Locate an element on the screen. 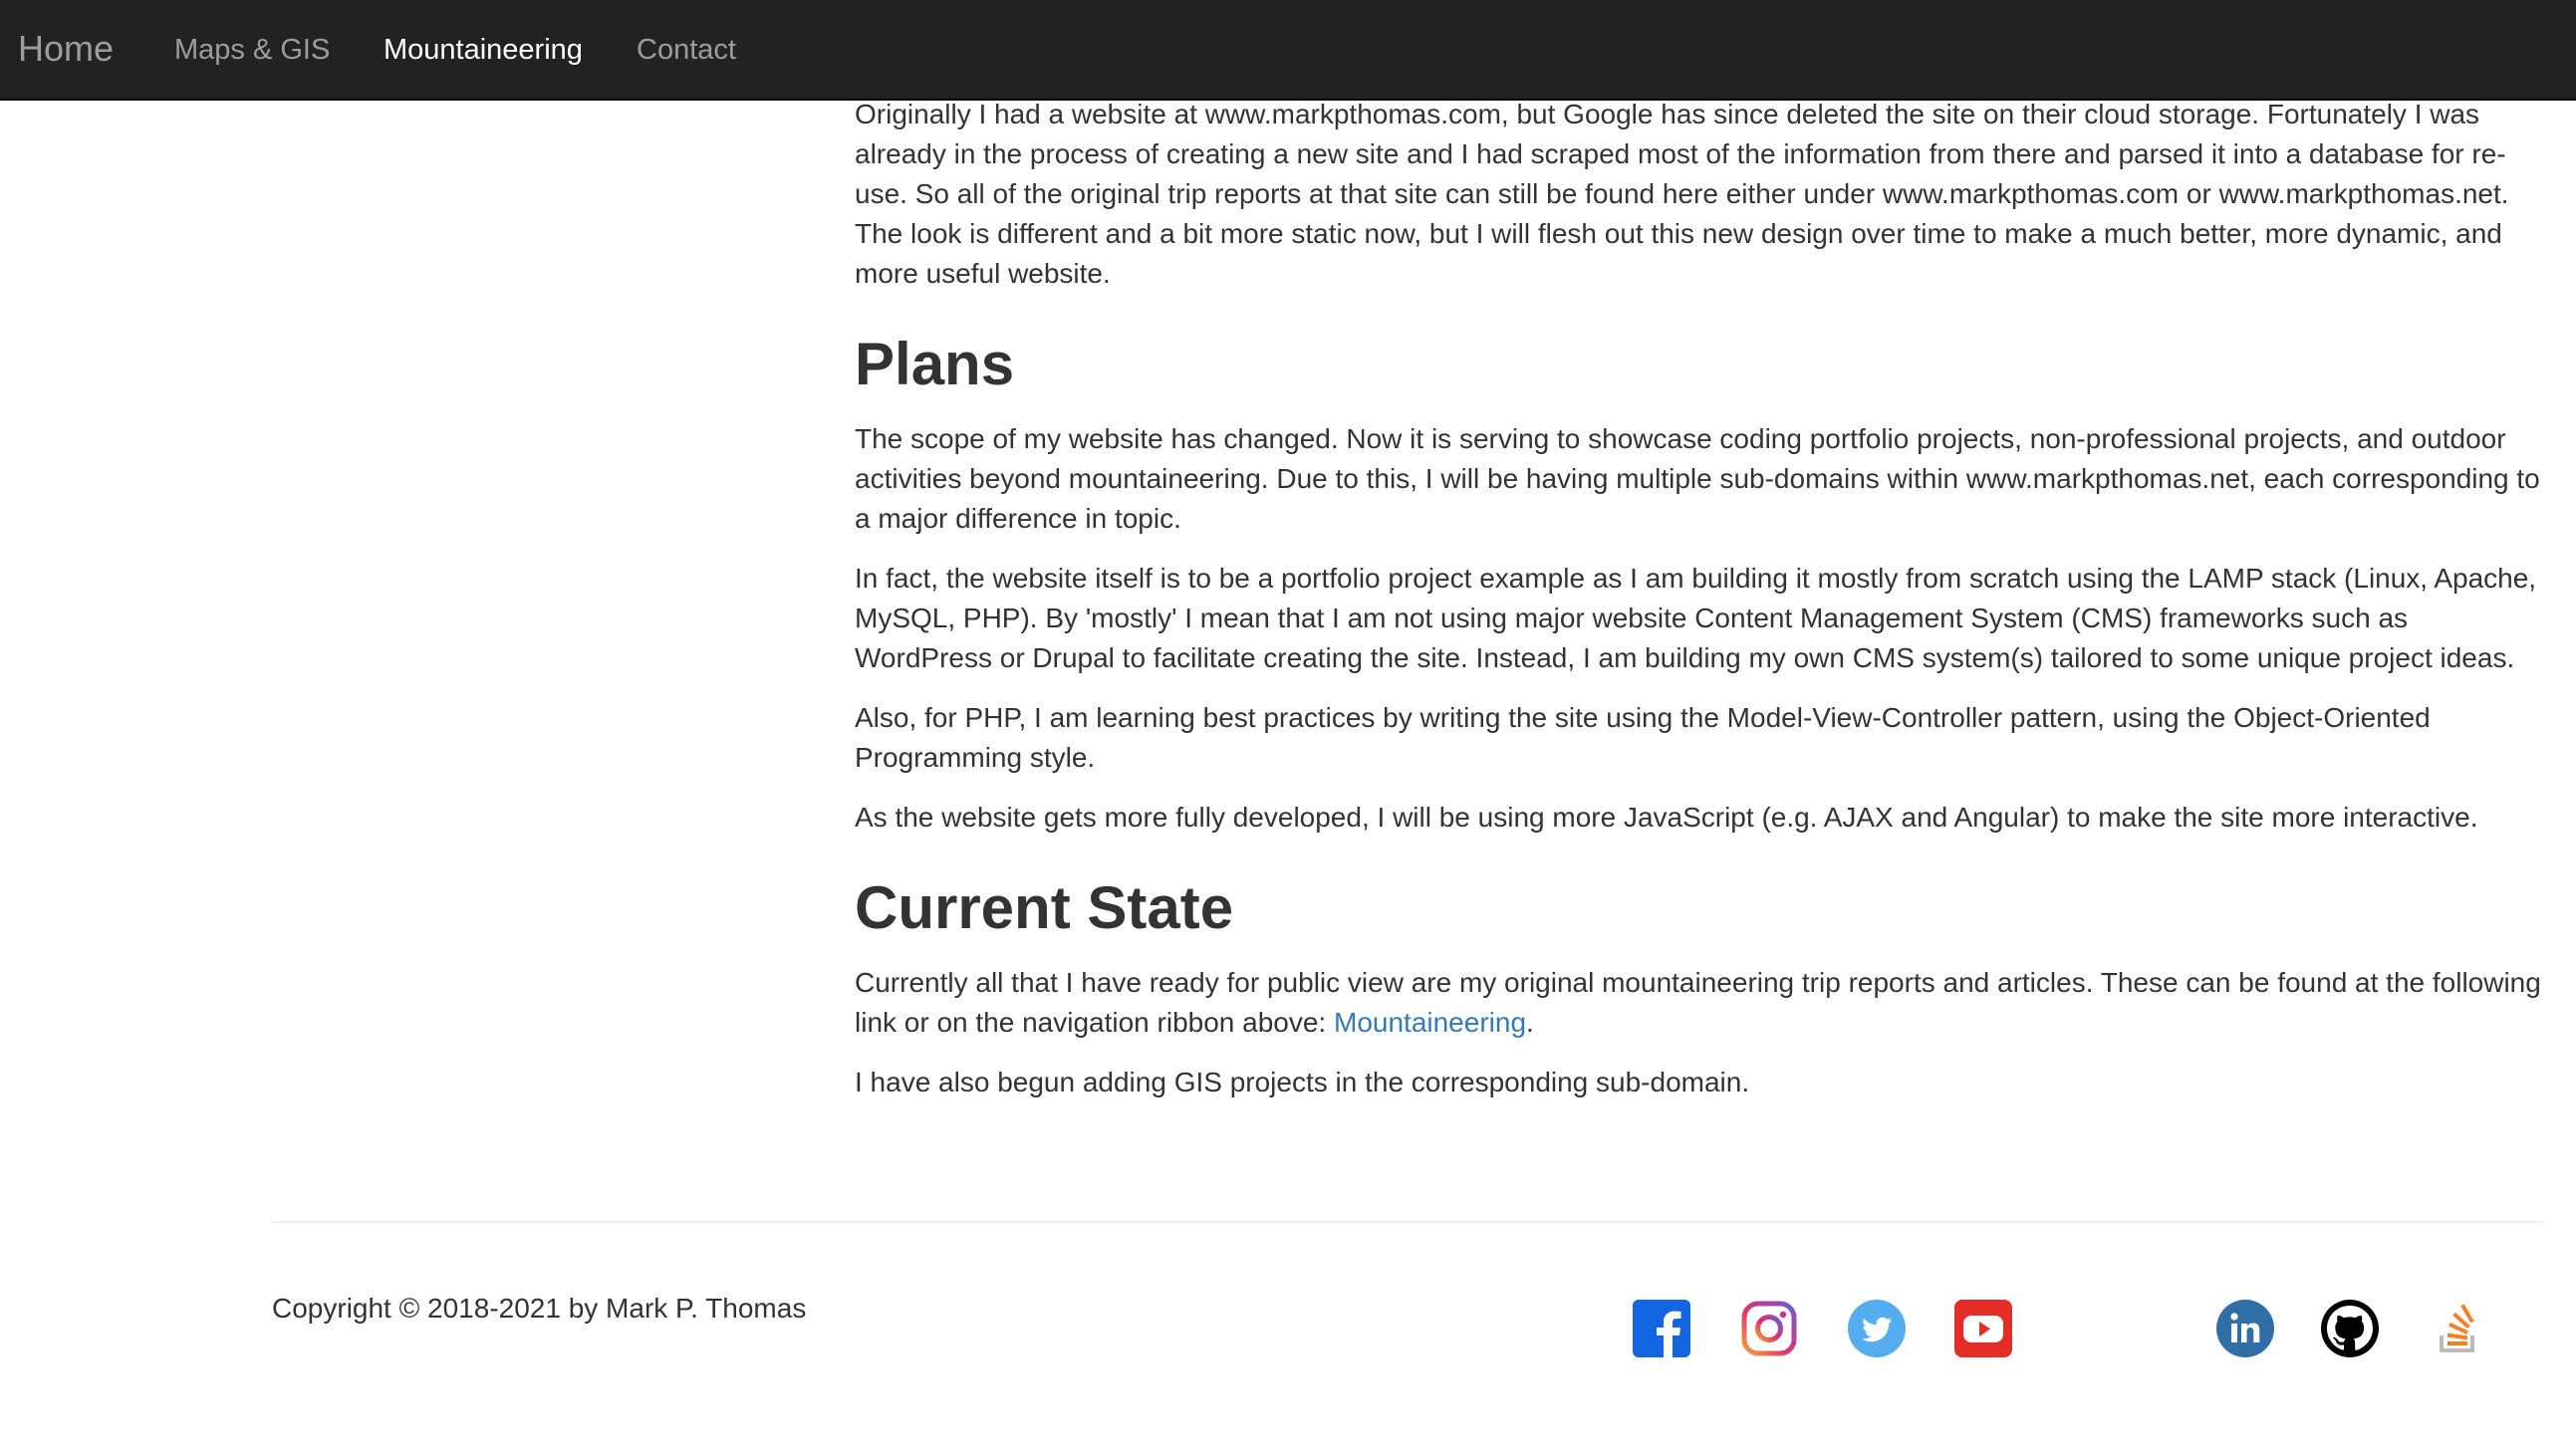 The height and width of the screenshot is (1452, 2576). linkedin-icon is located at coordinates (2245, 1328).